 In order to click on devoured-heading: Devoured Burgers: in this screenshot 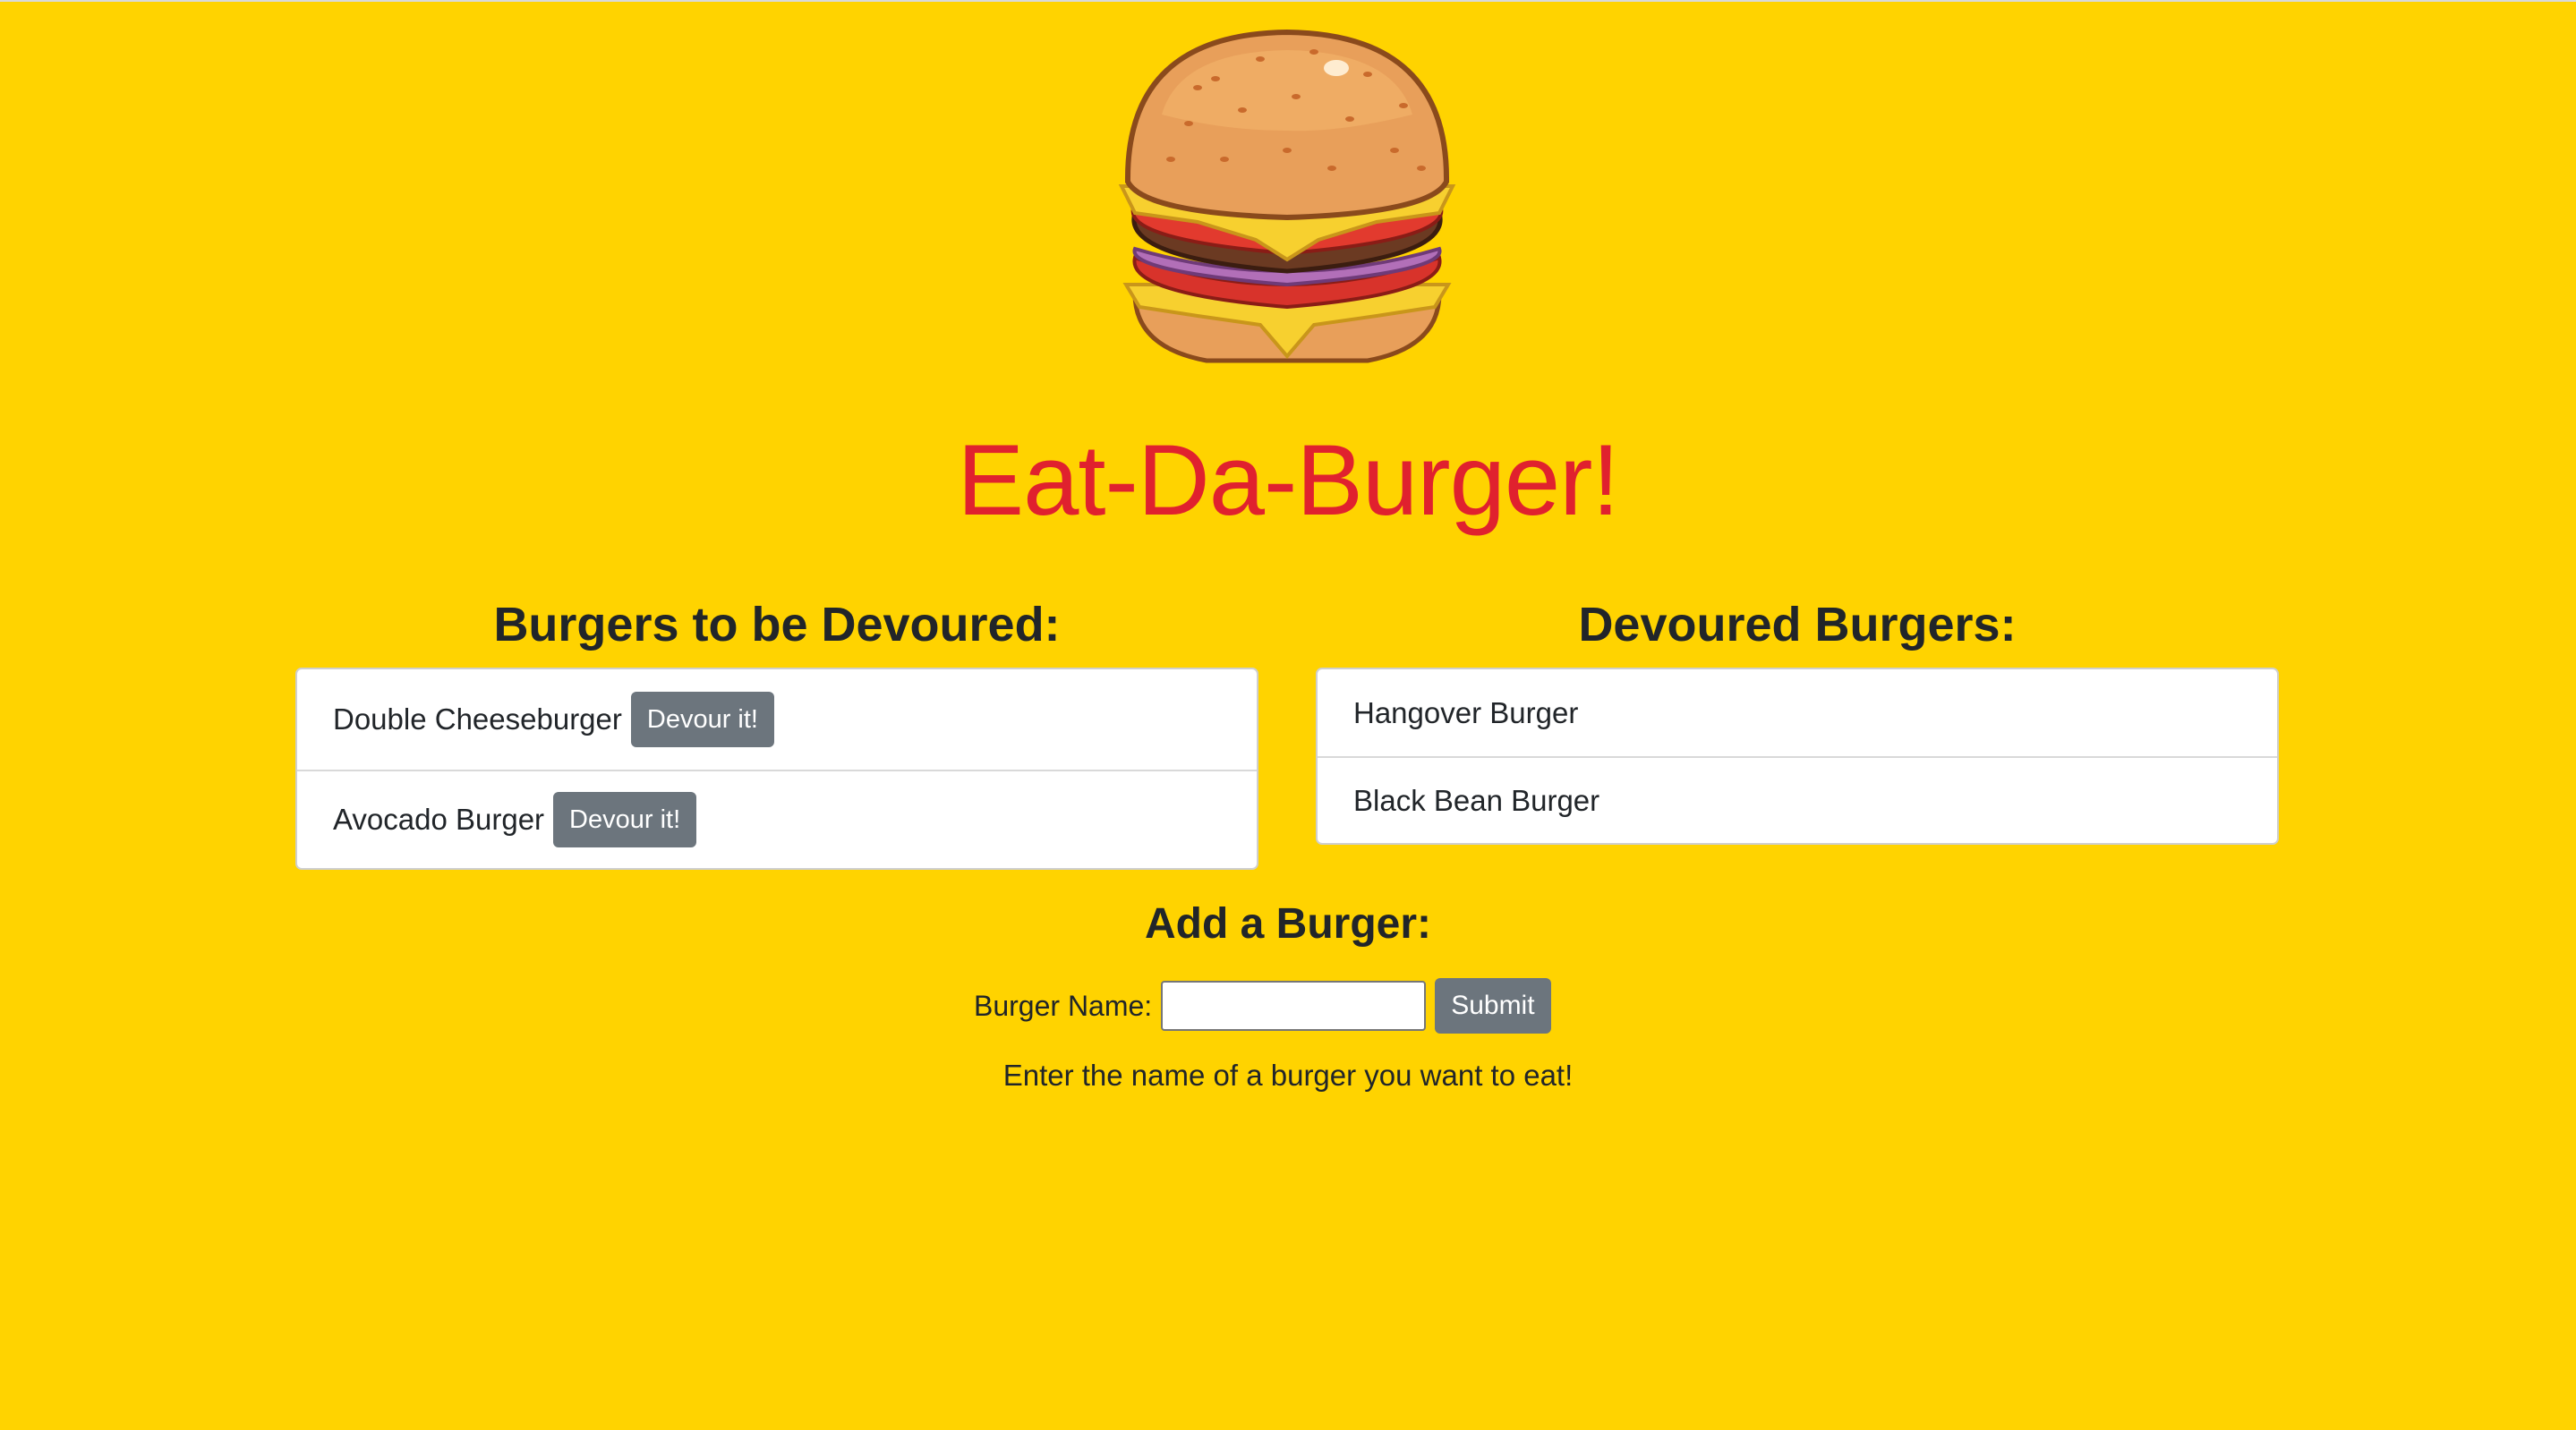, I will do `click(1797, 625)`.